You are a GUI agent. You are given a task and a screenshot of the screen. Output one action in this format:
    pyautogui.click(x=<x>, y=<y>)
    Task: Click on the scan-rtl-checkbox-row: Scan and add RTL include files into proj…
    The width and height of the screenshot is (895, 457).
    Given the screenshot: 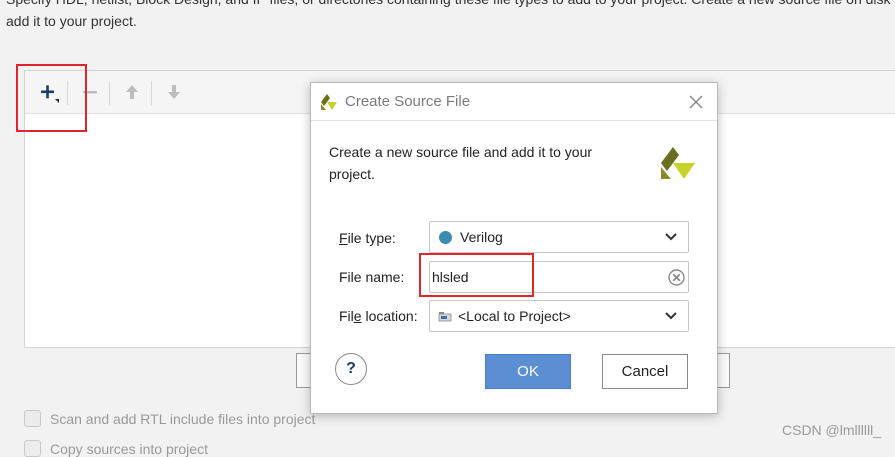 What is the action you would take?
    pyautogui.click(x=169, y=418)
    